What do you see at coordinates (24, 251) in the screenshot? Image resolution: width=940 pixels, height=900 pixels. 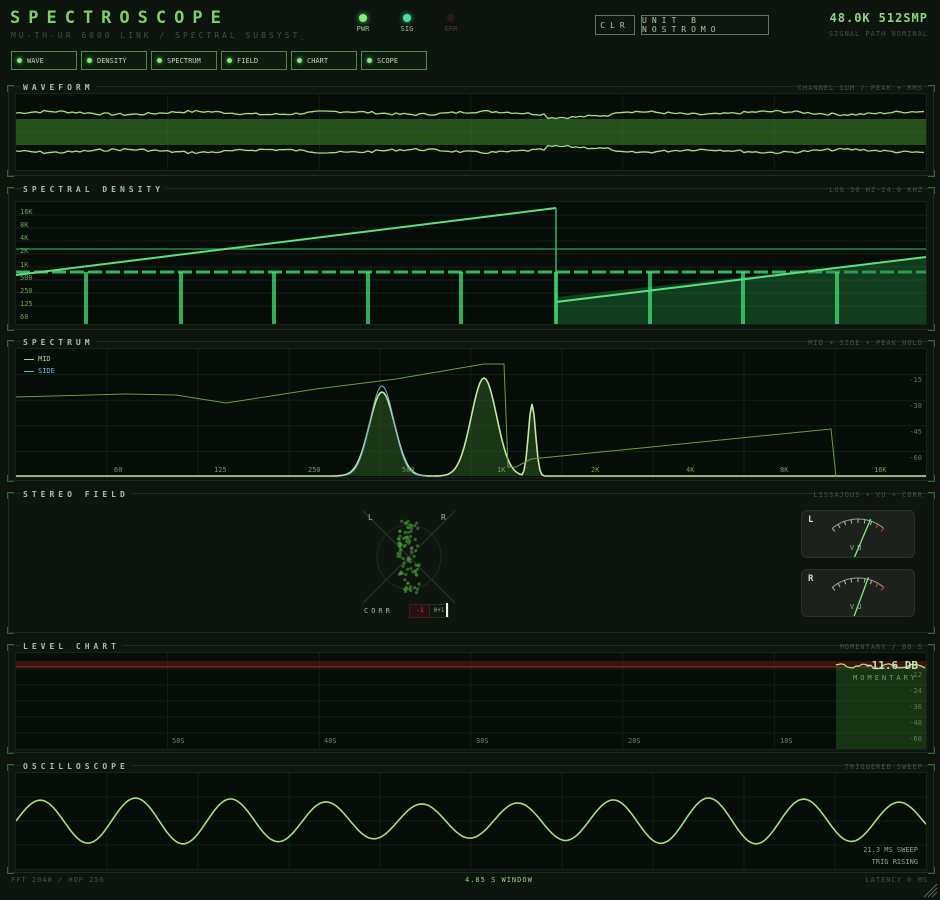 I see `density-freq-label: 2K` at bounding box center [24, 251].